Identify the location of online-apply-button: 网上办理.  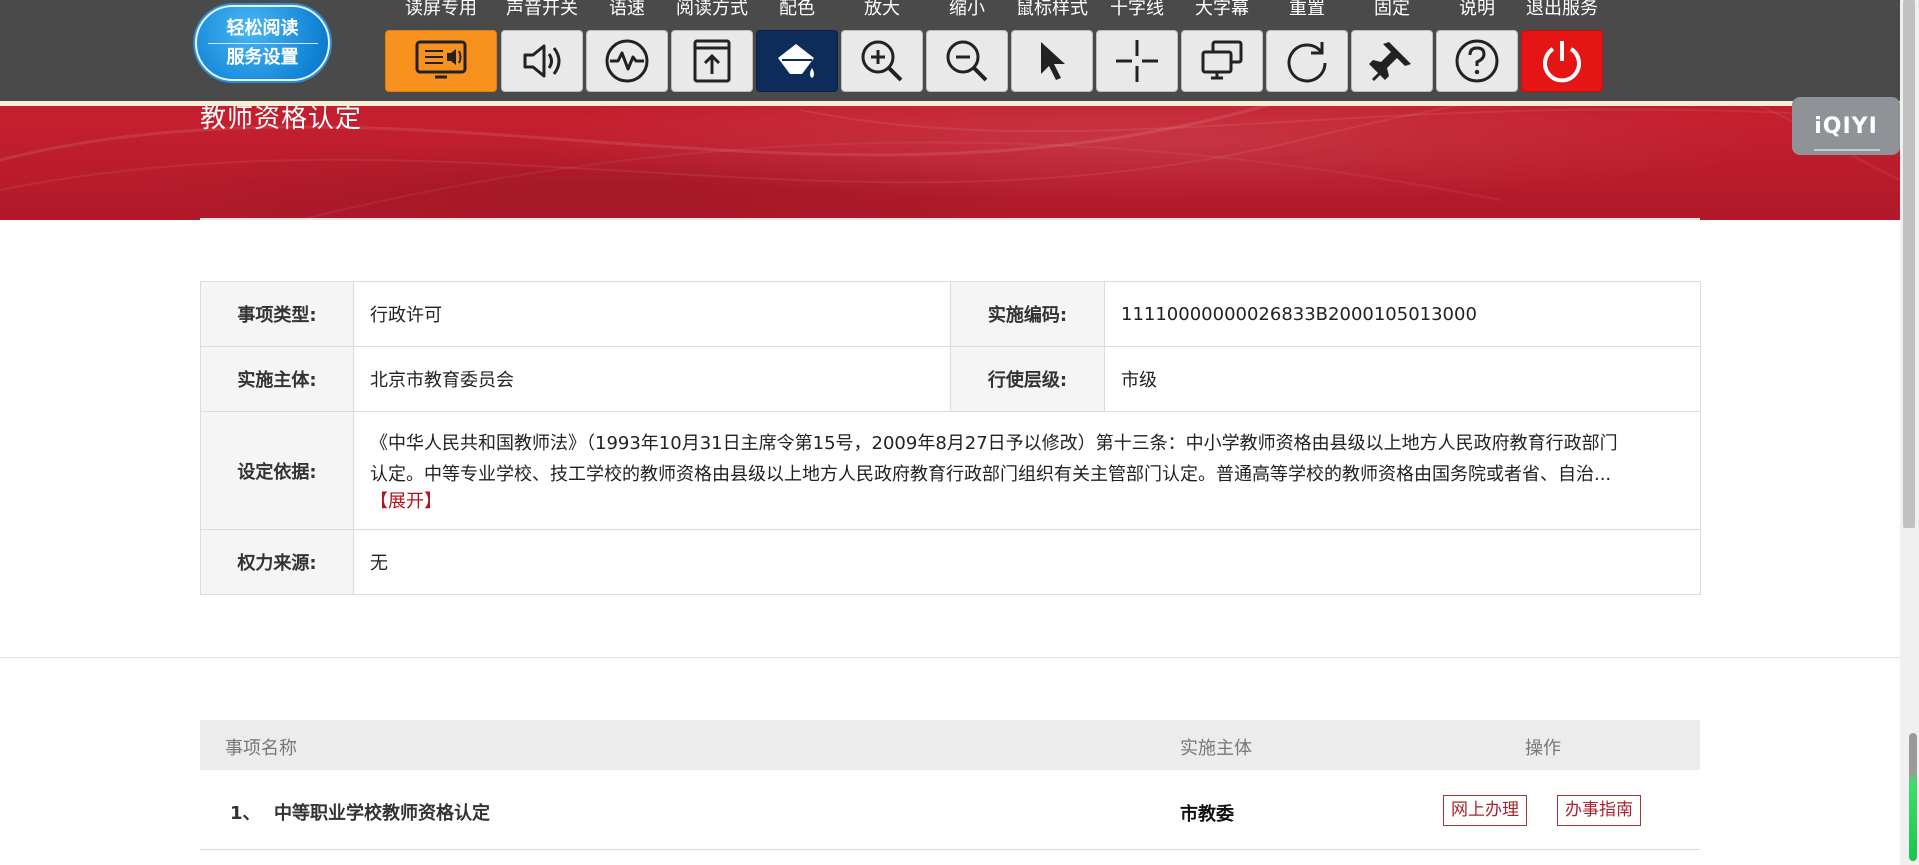
(1485, 810).